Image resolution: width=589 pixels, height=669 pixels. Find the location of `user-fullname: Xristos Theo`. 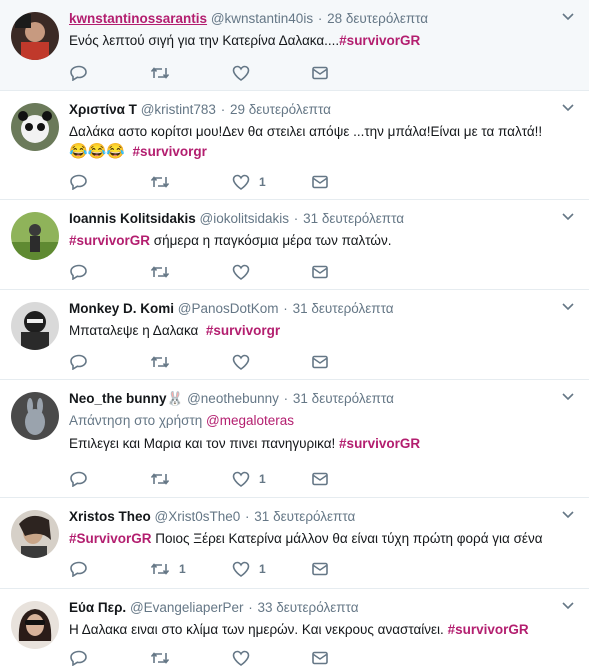

user-fullname: Xristos Theo is located at coordinates (110, 516).